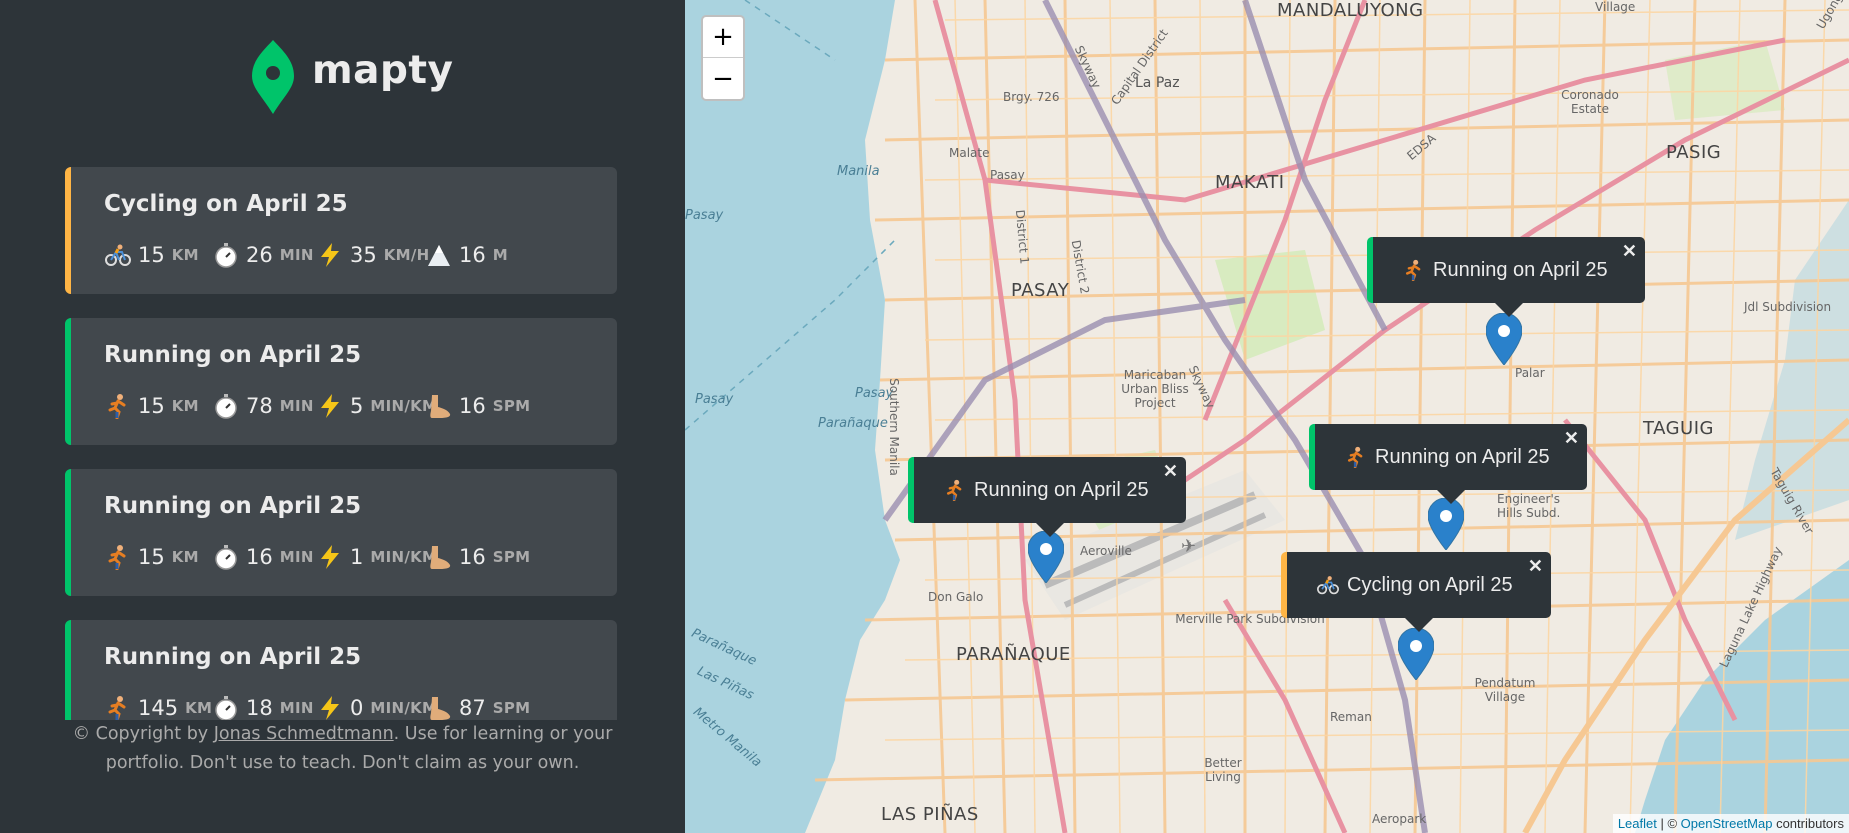  What do you see at coordinates (259, 406) in the screenshot?
I see `workout-value: 78` at bounding box center [259, 406].